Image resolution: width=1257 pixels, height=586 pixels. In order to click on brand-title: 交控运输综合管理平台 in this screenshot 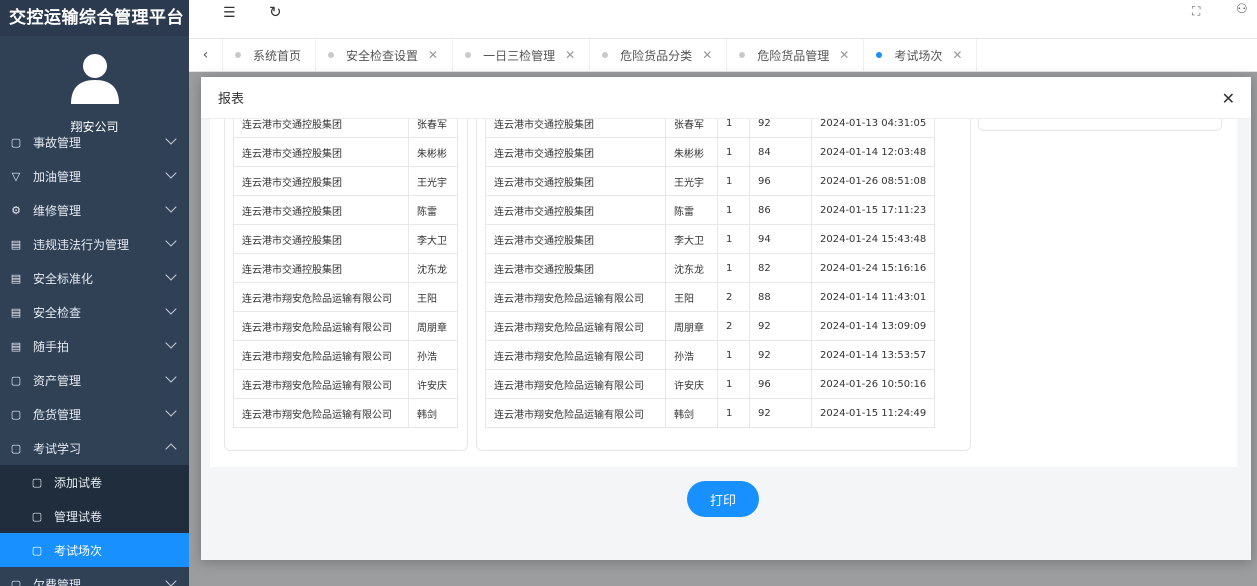, I will do `click(94, 18)`.